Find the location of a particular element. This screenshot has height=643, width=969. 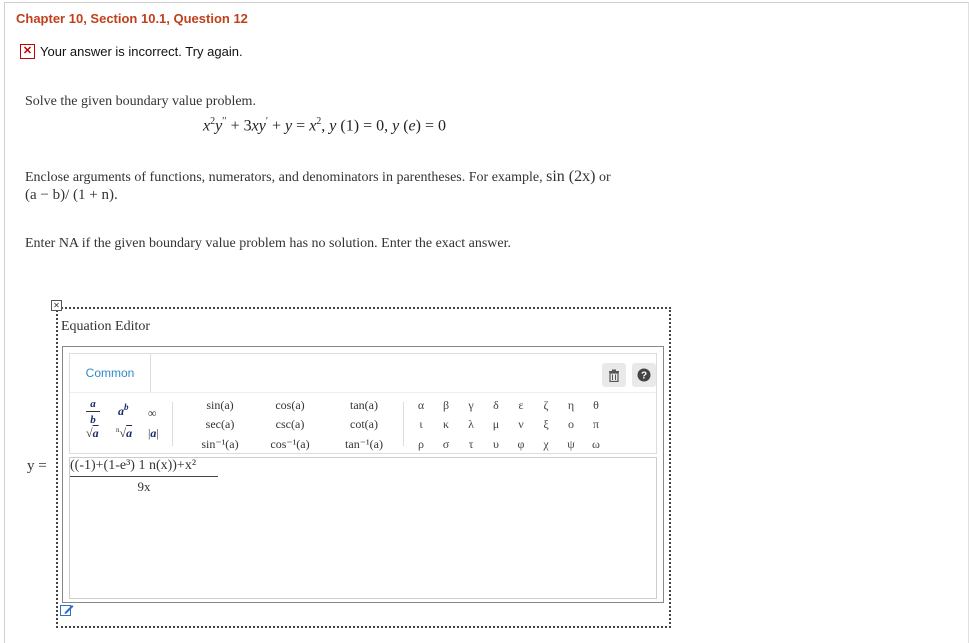

answer-expression: ((-1)+(1-e³) 1 n(x))+x² 9x is located at coordinates (144, 476).